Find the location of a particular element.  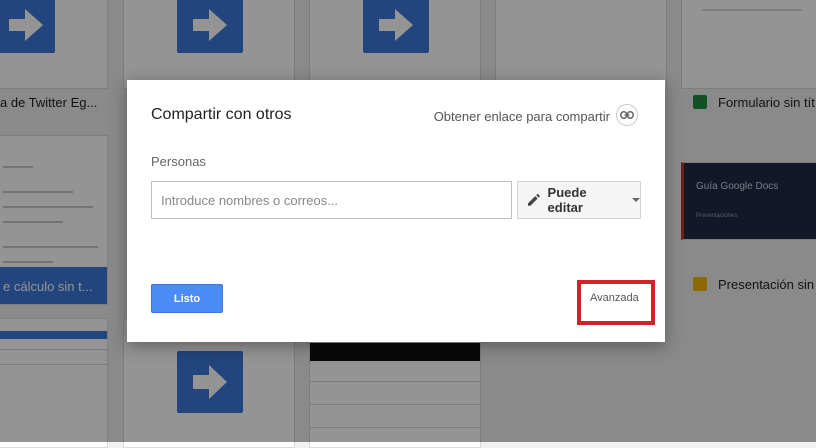

permission-dropdown: Puede editar is located at coordinates (579, 200).